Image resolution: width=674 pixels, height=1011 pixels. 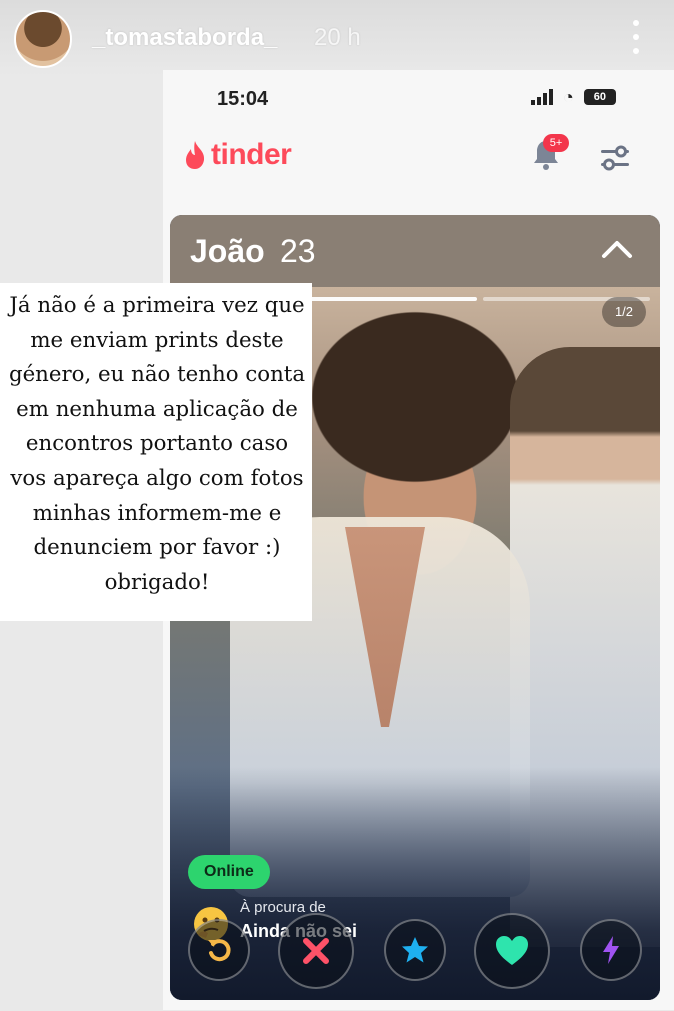 What do you see at coordinates (243, 99) in the screenshot?
I see `status-time: 15:04` at bounding box center [243, 99].